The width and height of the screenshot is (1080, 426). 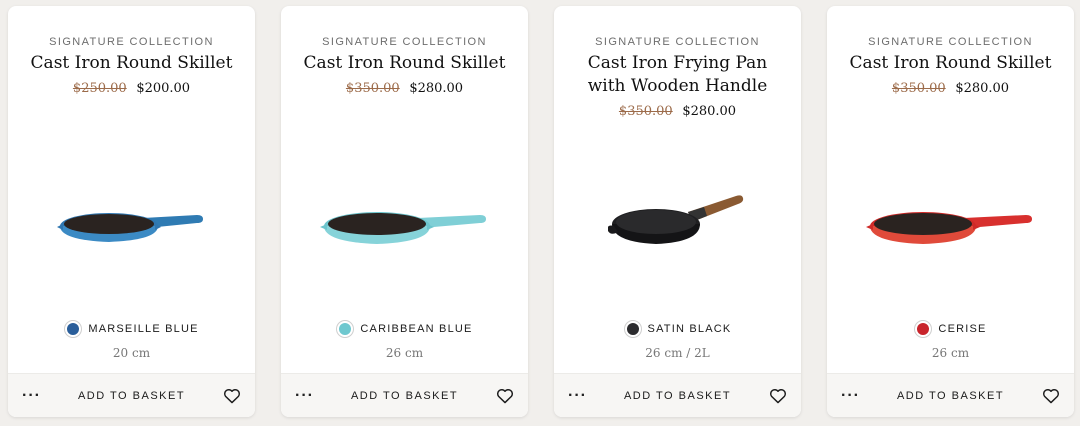 I want to click on original-price: $250.00, so click(x=99, y=88).